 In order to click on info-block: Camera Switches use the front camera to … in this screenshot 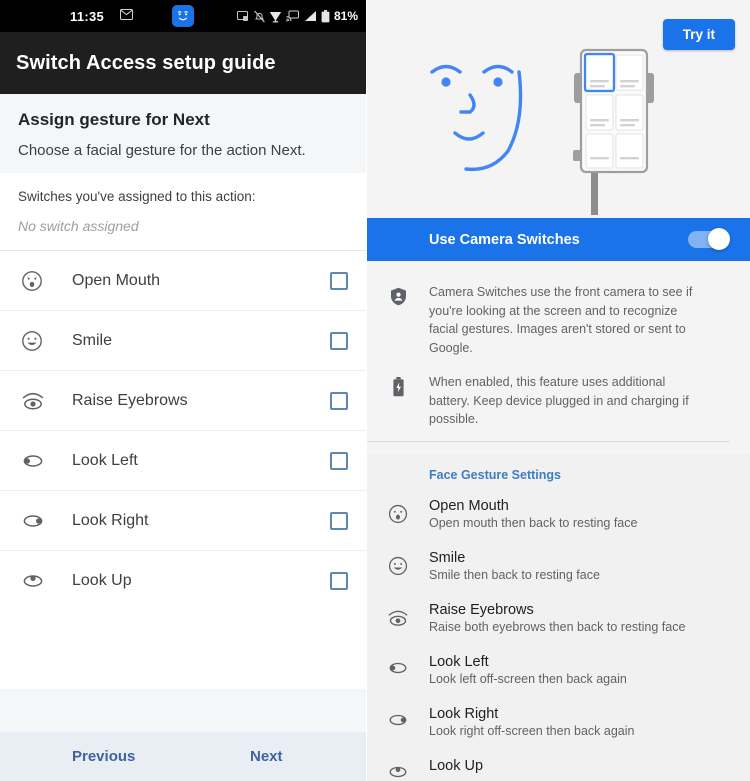, I will do `click(558, 357)`.